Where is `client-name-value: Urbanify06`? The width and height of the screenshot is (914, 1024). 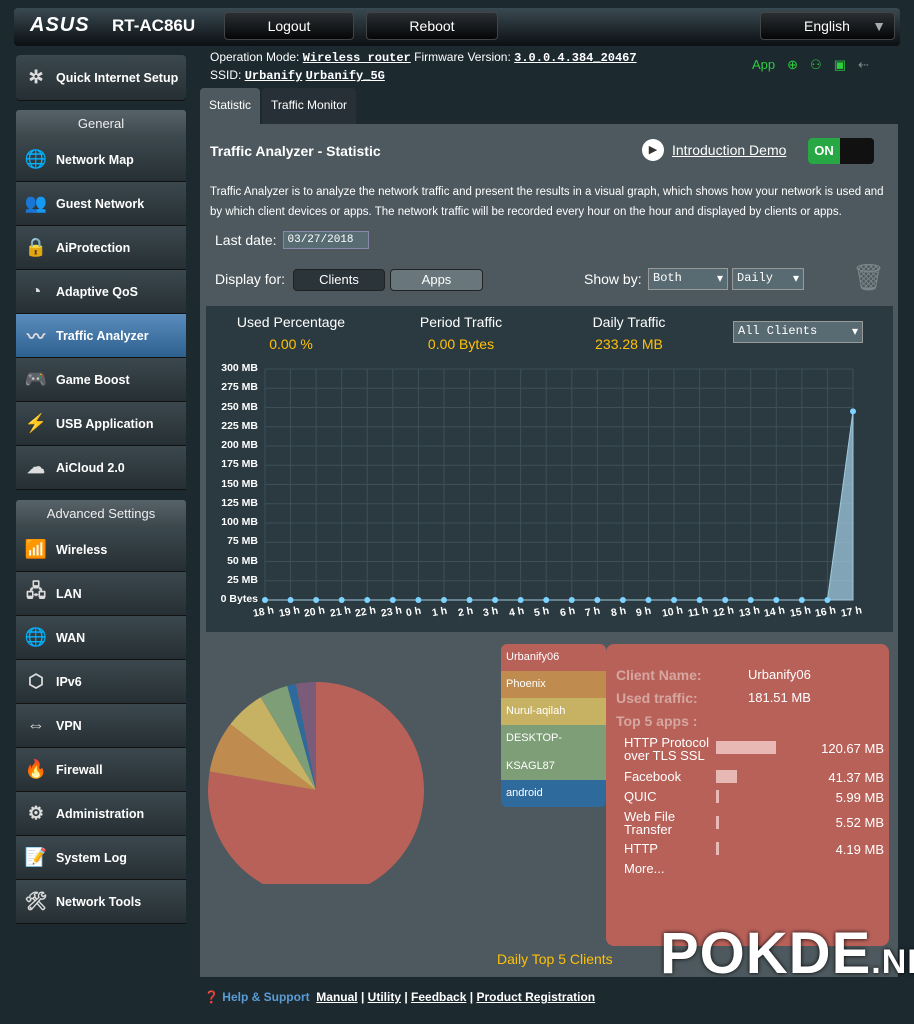 client-name-value: Urbanify06 is located at coordinates (779, 674).